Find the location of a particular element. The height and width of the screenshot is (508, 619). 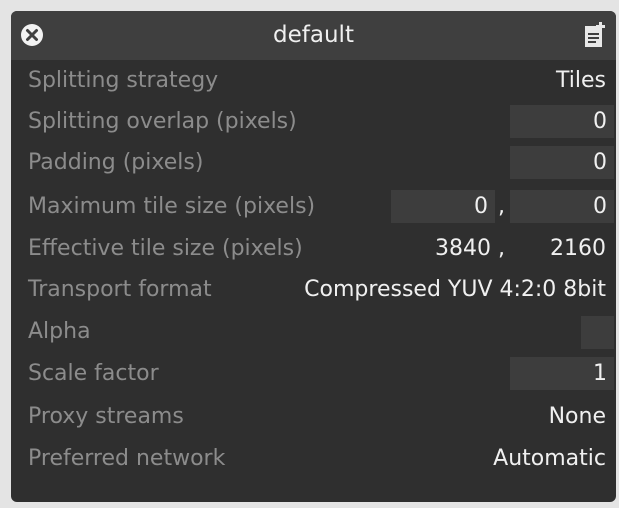

splitting-overlap-input: 0 is located at coordinates (562, 121).